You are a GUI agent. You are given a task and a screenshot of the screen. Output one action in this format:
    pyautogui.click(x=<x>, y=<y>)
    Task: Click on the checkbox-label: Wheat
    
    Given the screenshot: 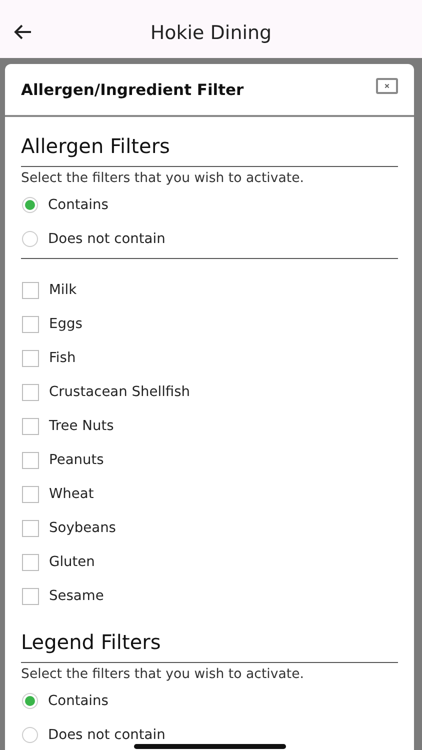 What is the action you would take?
    pyautogui.click(x=71, y=494)
    